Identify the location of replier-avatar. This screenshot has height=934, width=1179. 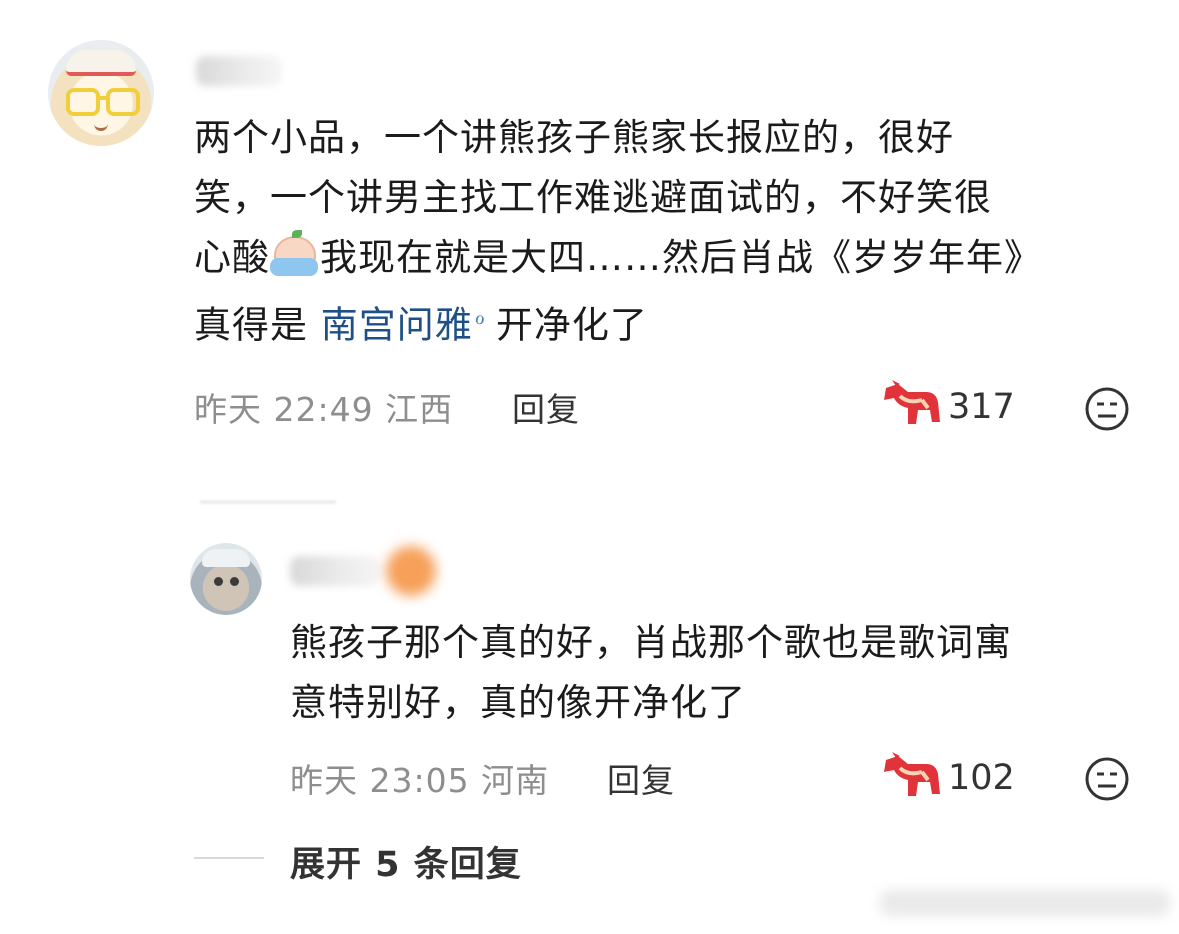
(226, 579).